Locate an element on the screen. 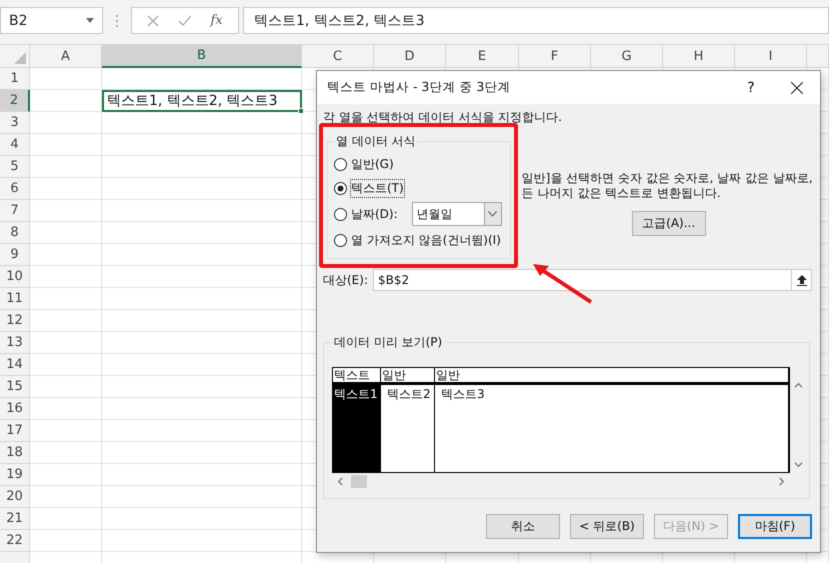  name-box: B2 is located at coordinates (51, 20).